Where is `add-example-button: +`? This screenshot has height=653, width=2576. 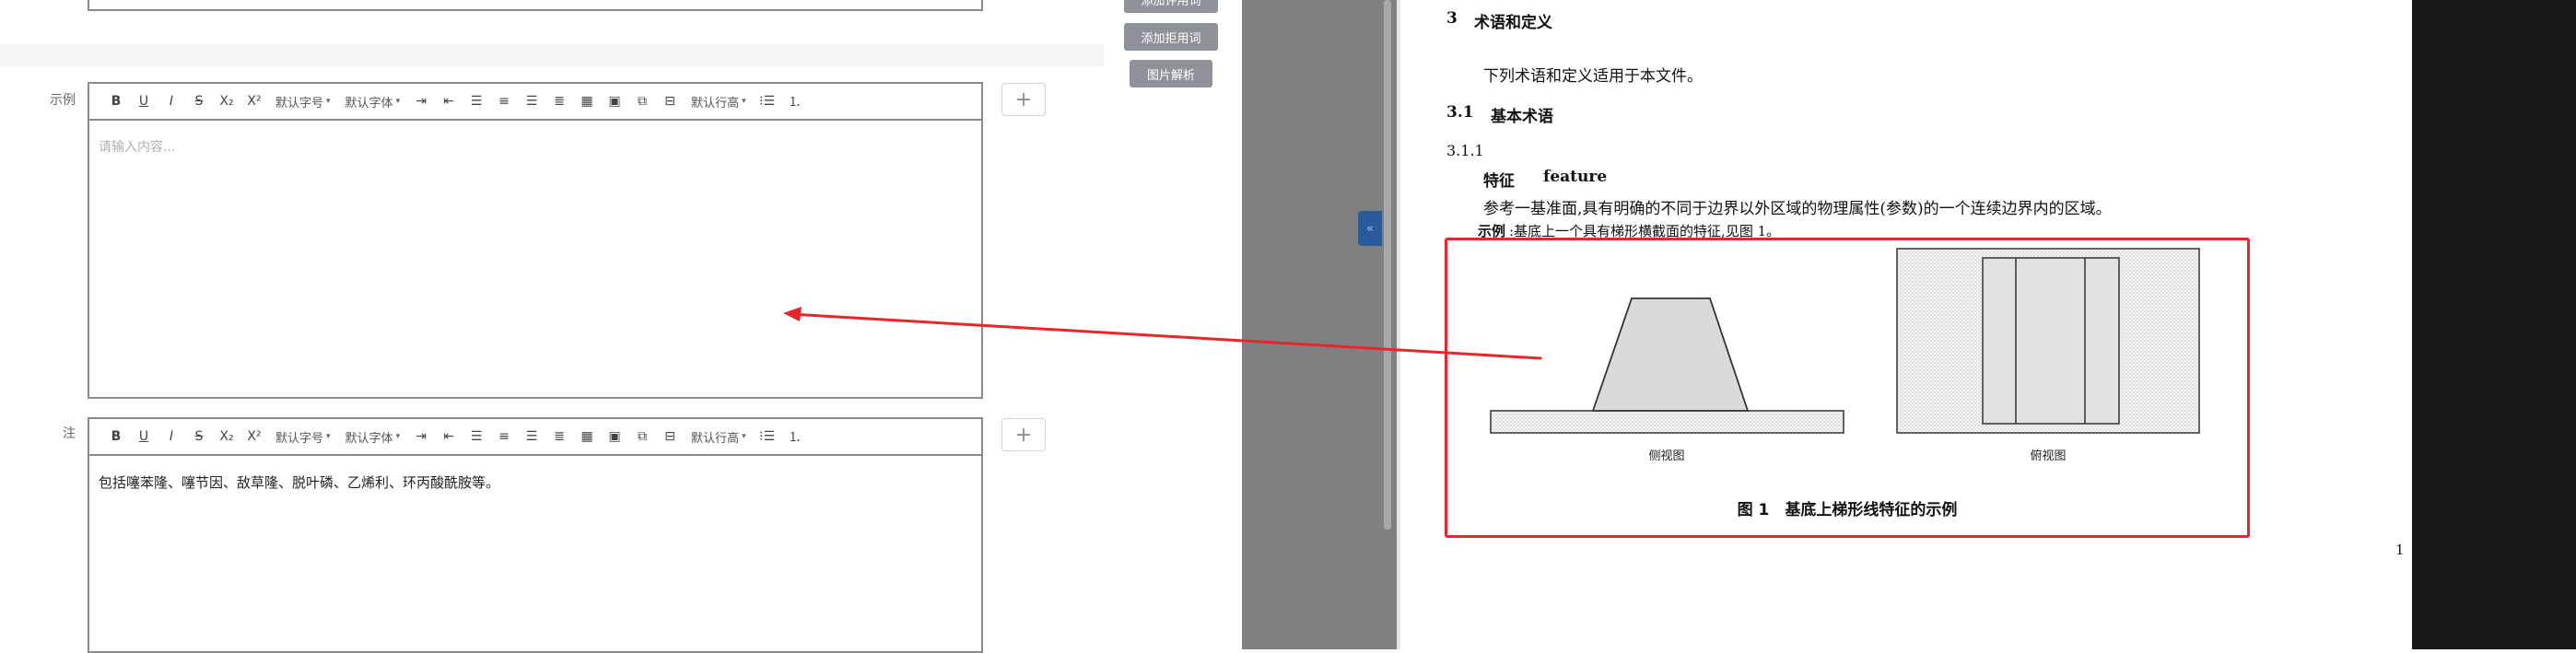
add-example-button: + is located at coordinates (1023, 99).